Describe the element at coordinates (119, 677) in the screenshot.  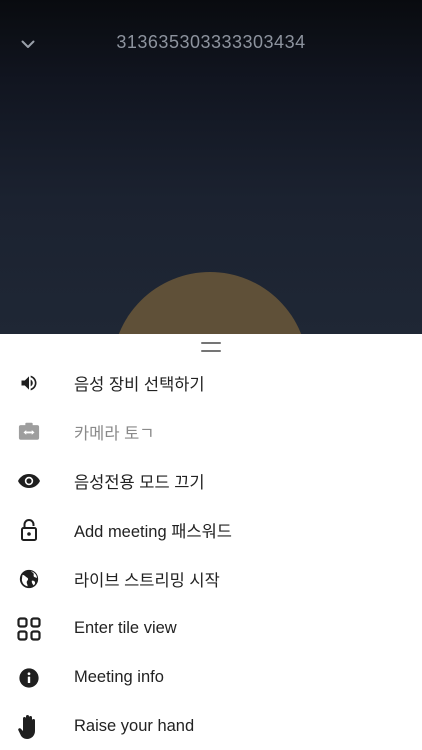
I see `menu-item-label: Meeting info` at that location.